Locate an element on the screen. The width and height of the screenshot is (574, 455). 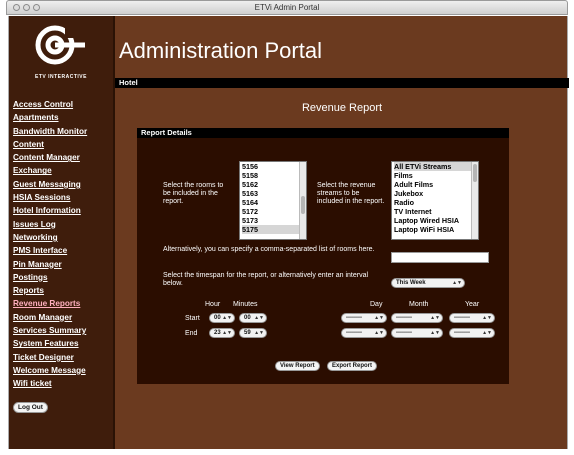
room-option: 5162 is located at coordinates (274, 184).